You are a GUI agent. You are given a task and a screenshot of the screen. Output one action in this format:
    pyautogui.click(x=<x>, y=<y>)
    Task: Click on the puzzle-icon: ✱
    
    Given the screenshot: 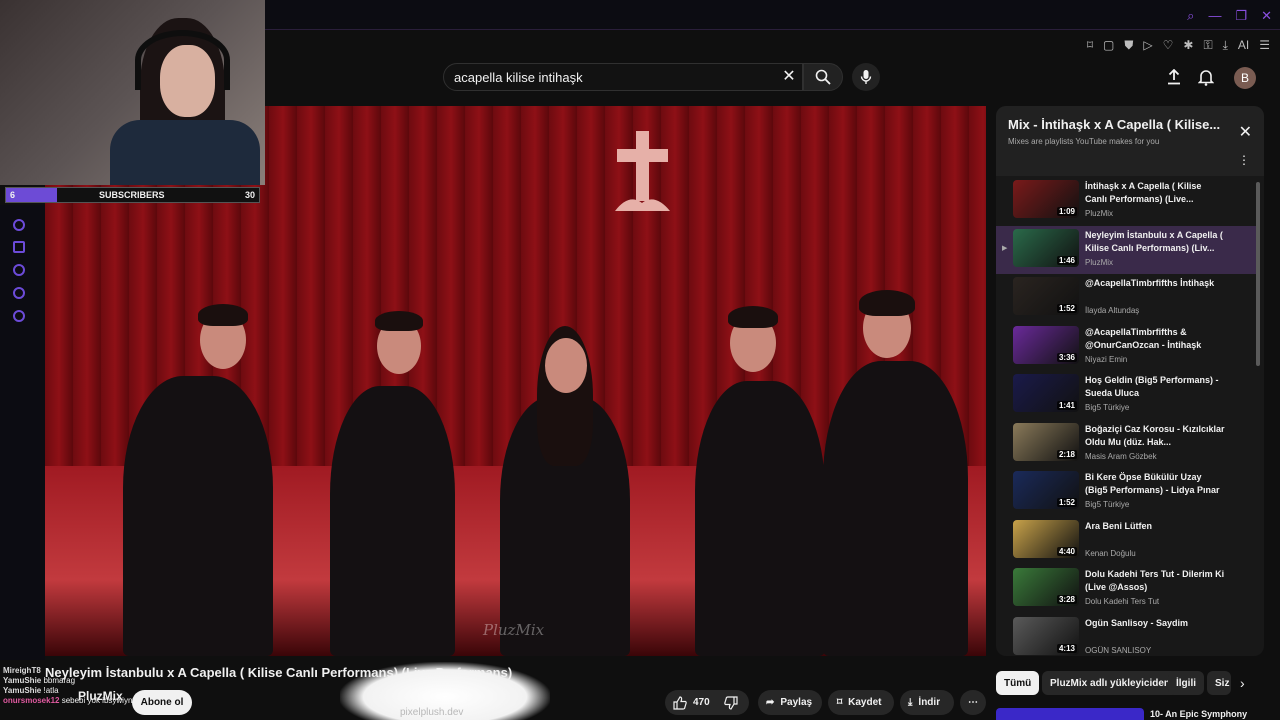 What is the action you would take?
    pyautogui.click(x=1188, y=45)
    